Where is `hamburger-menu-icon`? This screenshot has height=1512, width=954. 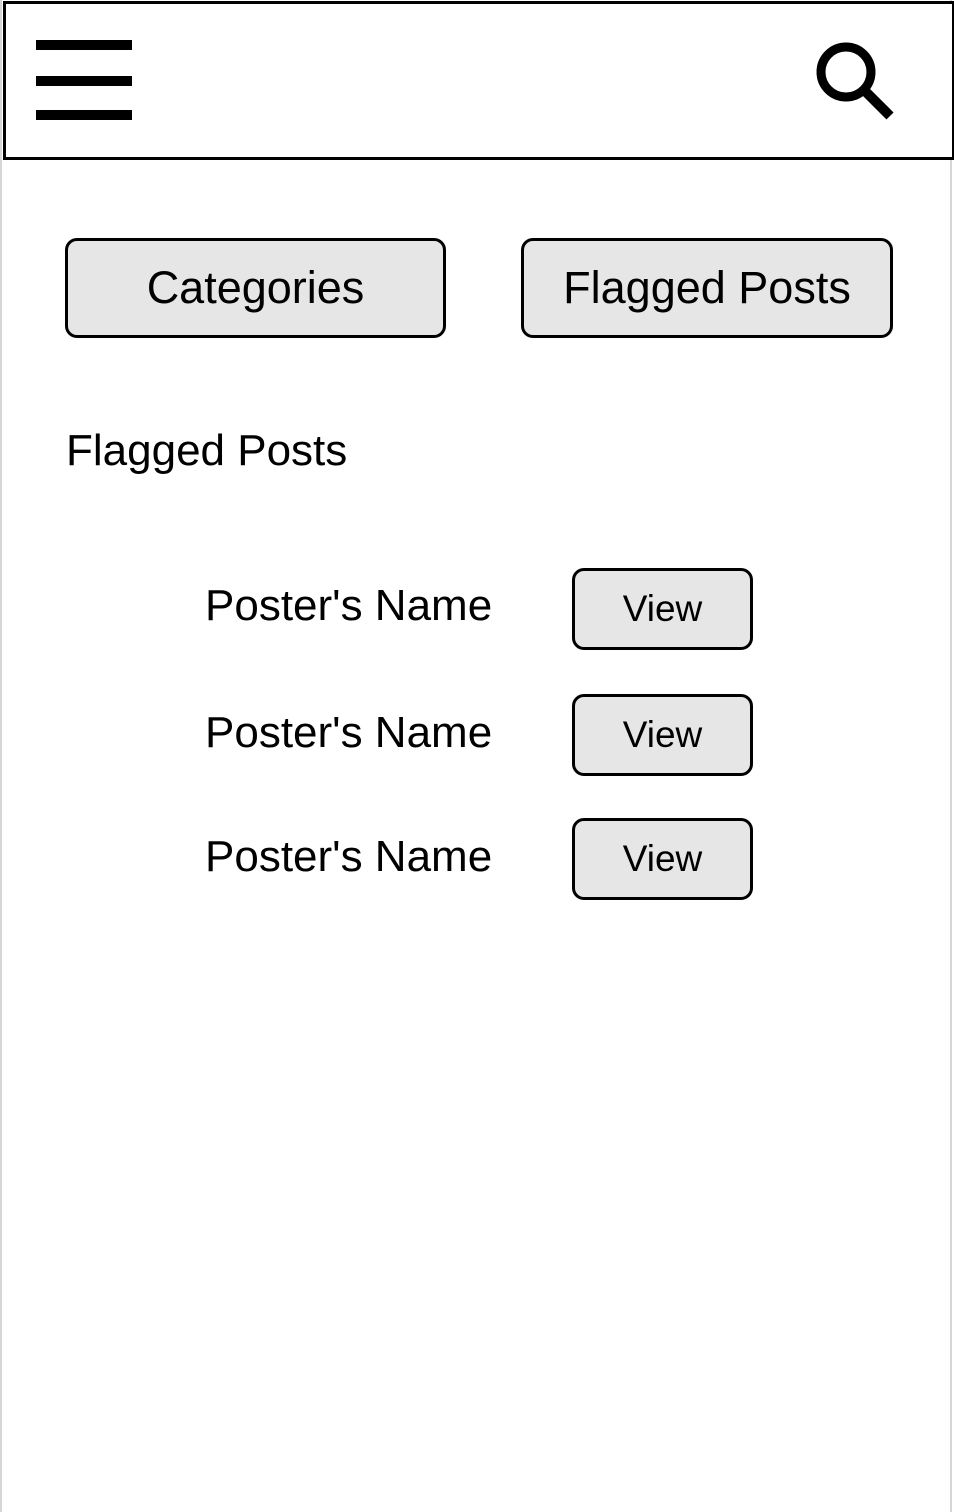
hamburger-menu-icon is located at coordinates (84, 81).